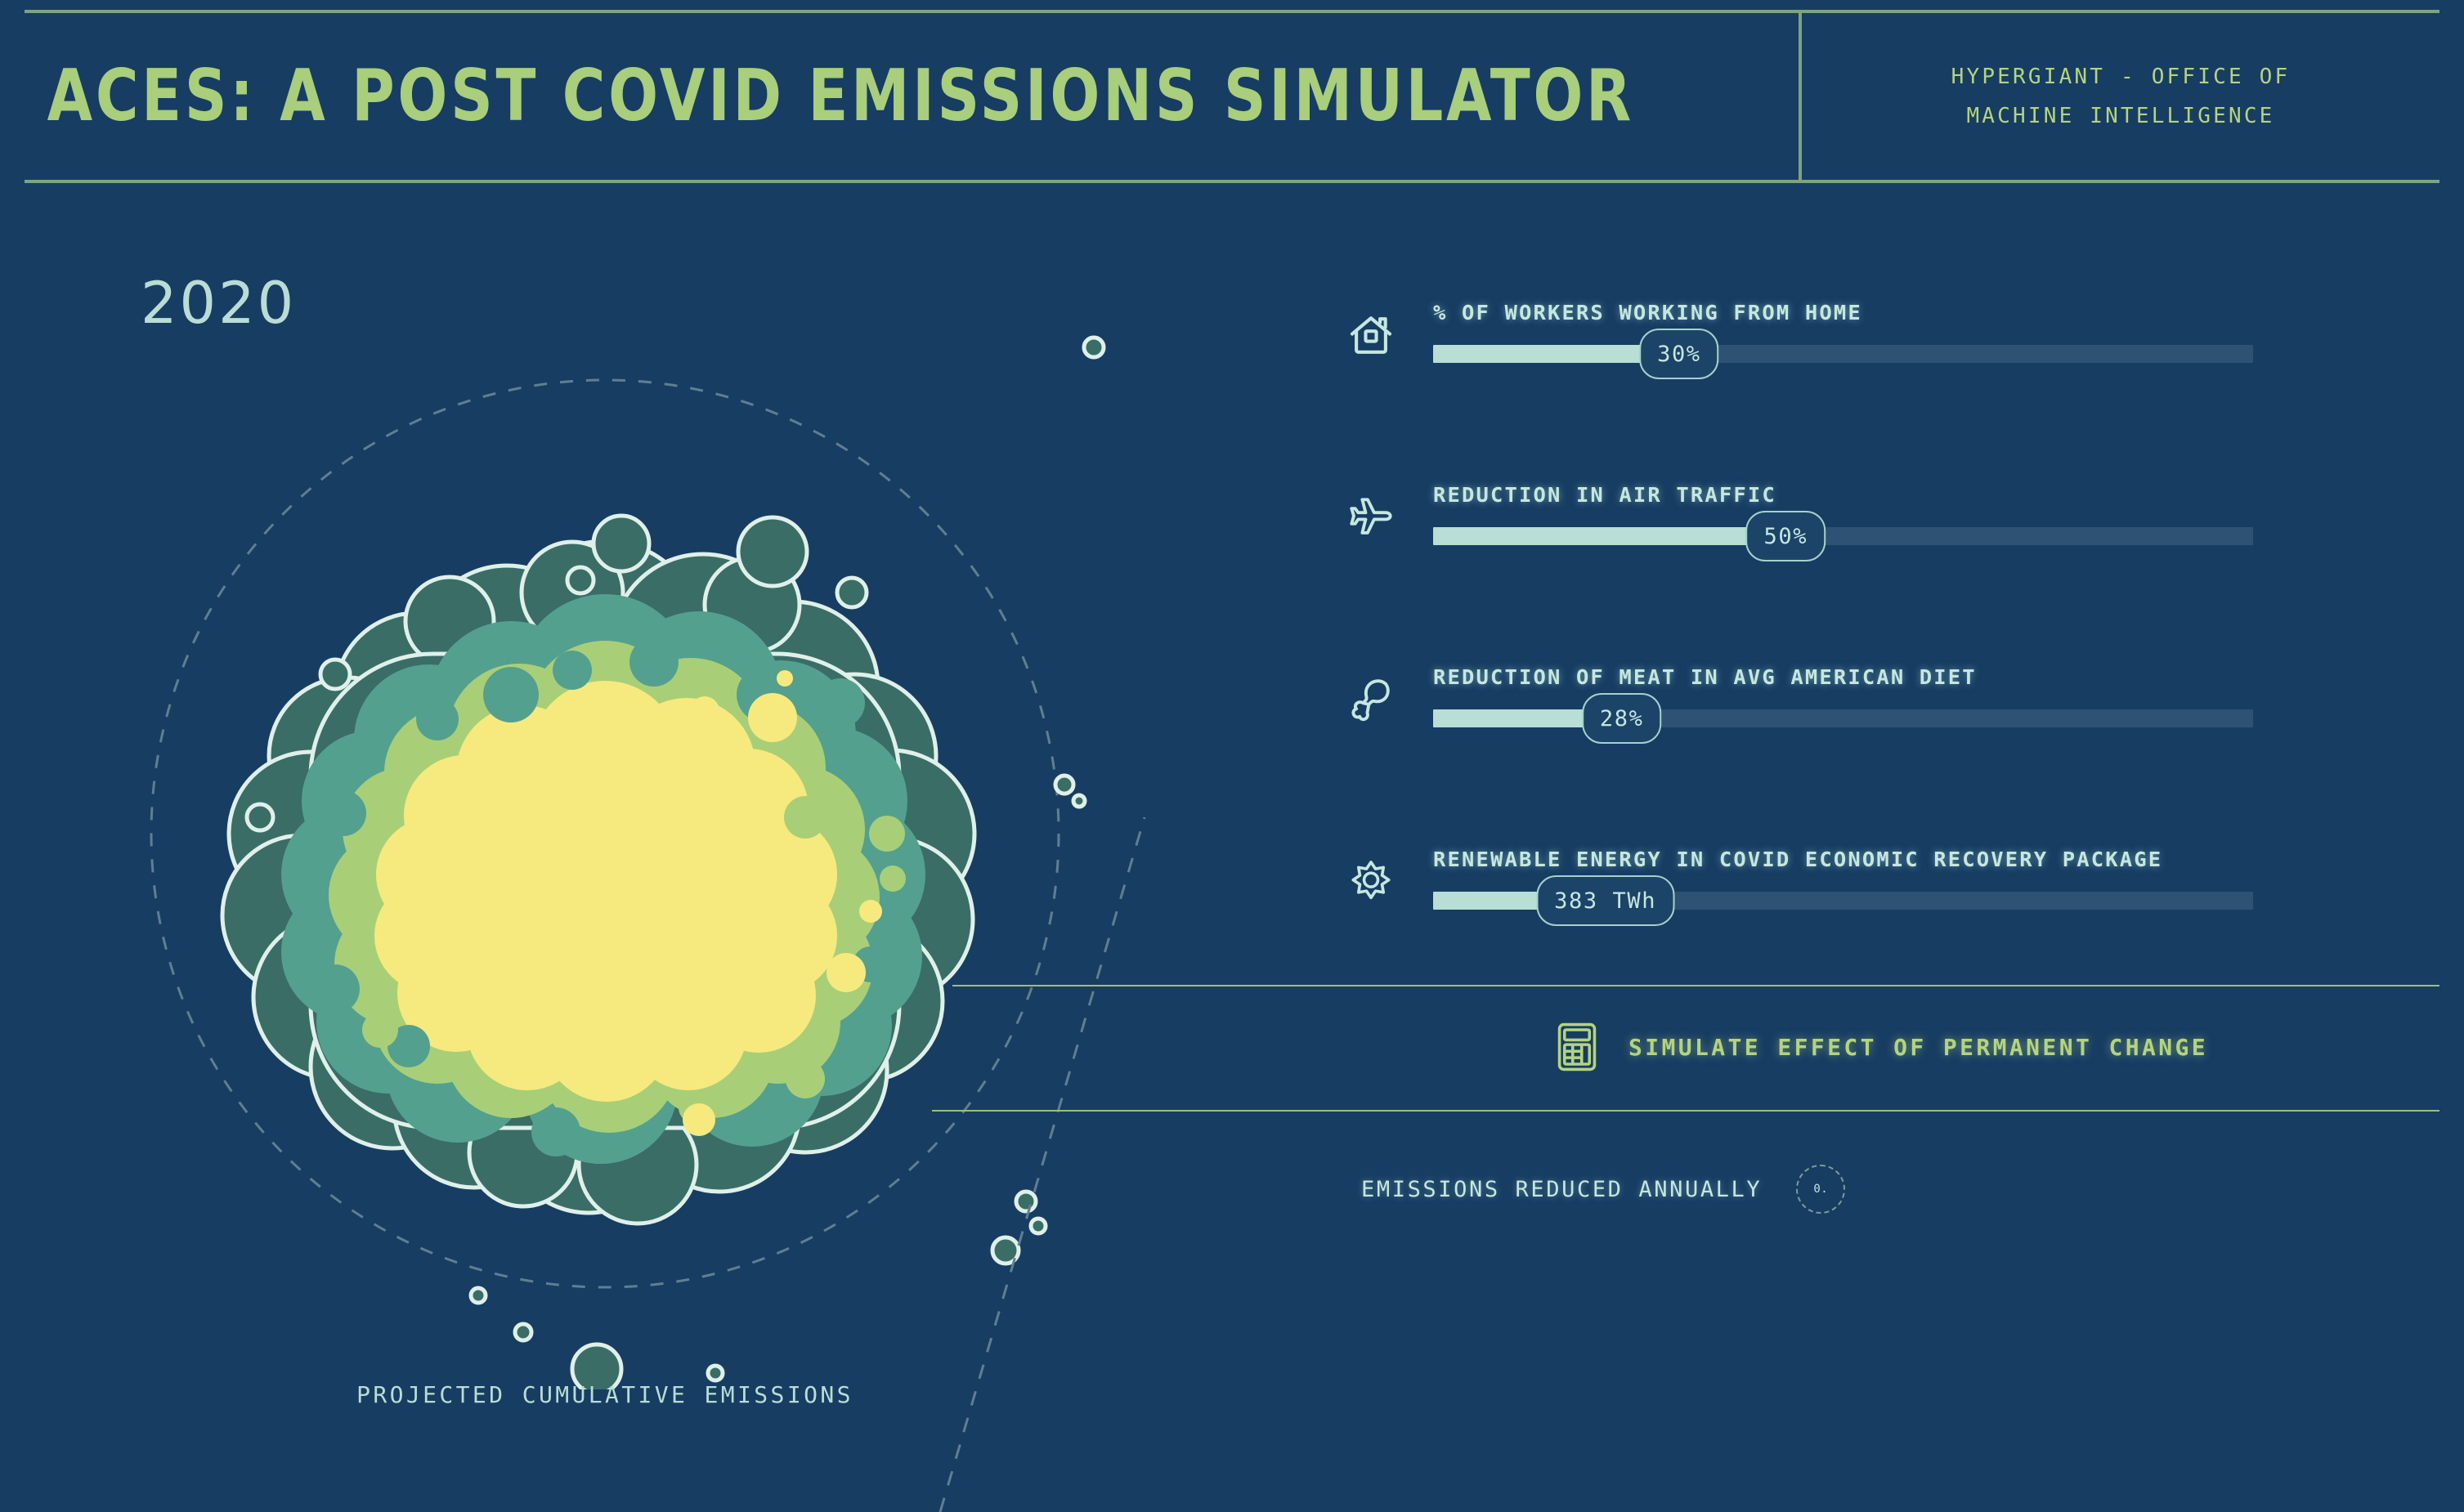 Image resolution: width=2464 pixels, height=1512 pixels. I want to click on drumstick-icon, so click(1371, 700).